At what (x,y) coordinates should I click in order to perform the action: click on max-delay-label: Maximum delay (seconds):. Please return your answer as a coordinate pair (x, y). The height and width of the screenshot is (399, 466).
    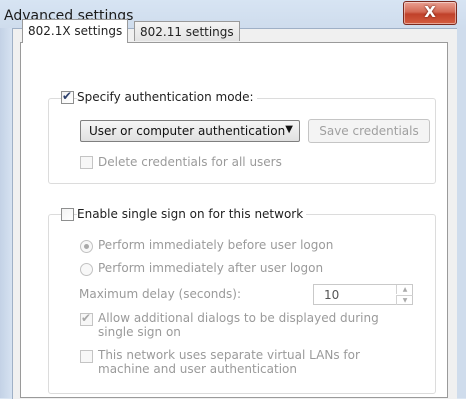
    Looking at the image, I should click on (160, 294).